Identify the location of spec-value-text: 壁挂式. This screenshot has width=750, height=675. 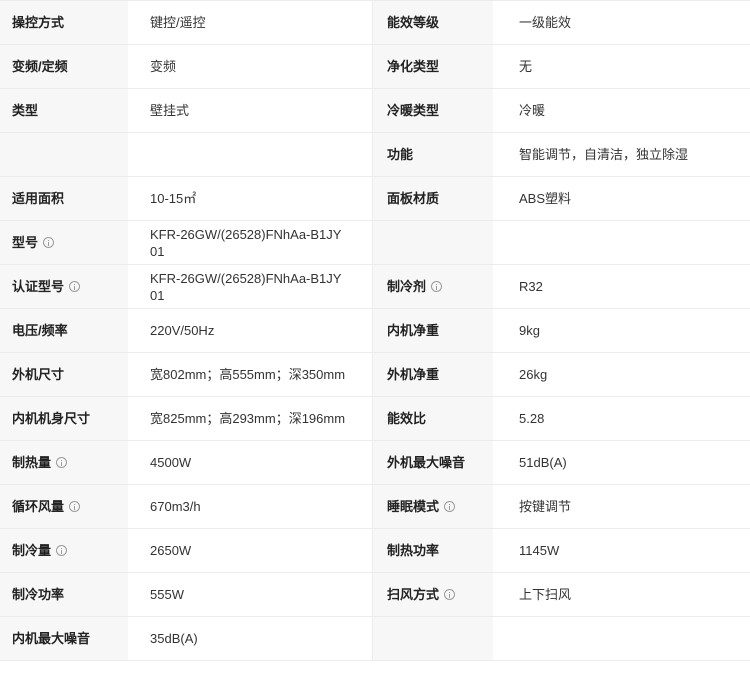
(170, 110).